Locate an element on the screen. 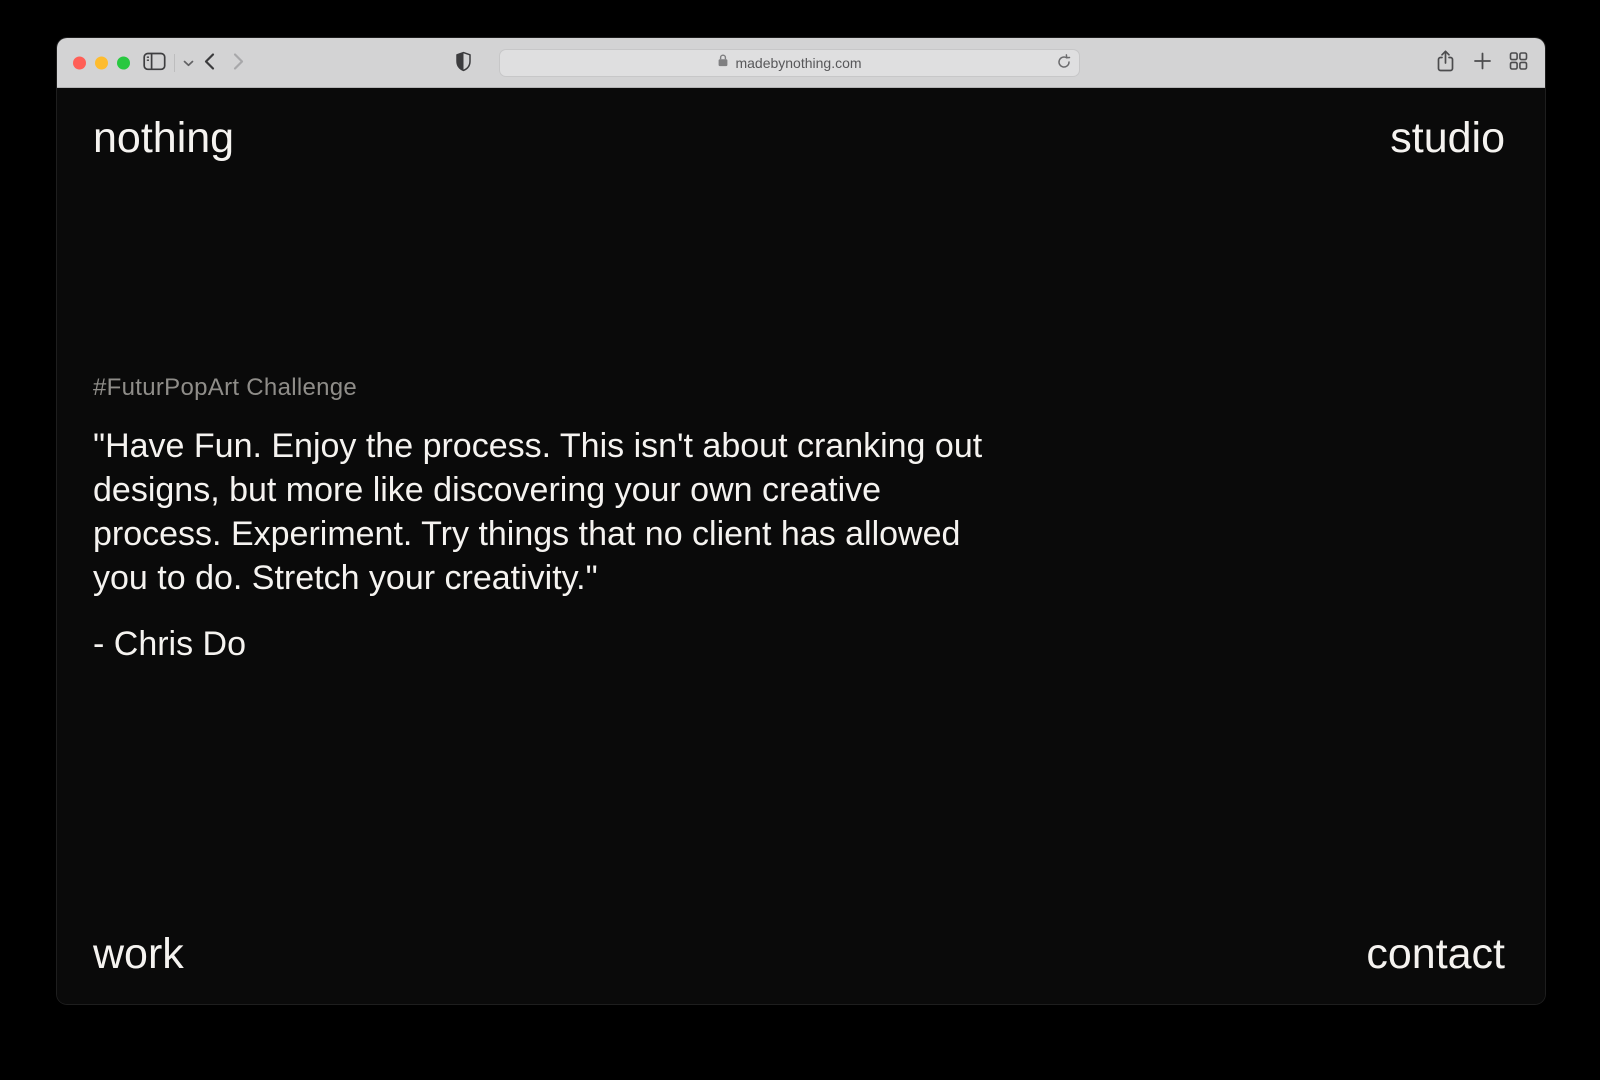 The image size is (1600, 1080). quote-line: you to do. Stretch your creativity." is located at coordinates (345, 578).